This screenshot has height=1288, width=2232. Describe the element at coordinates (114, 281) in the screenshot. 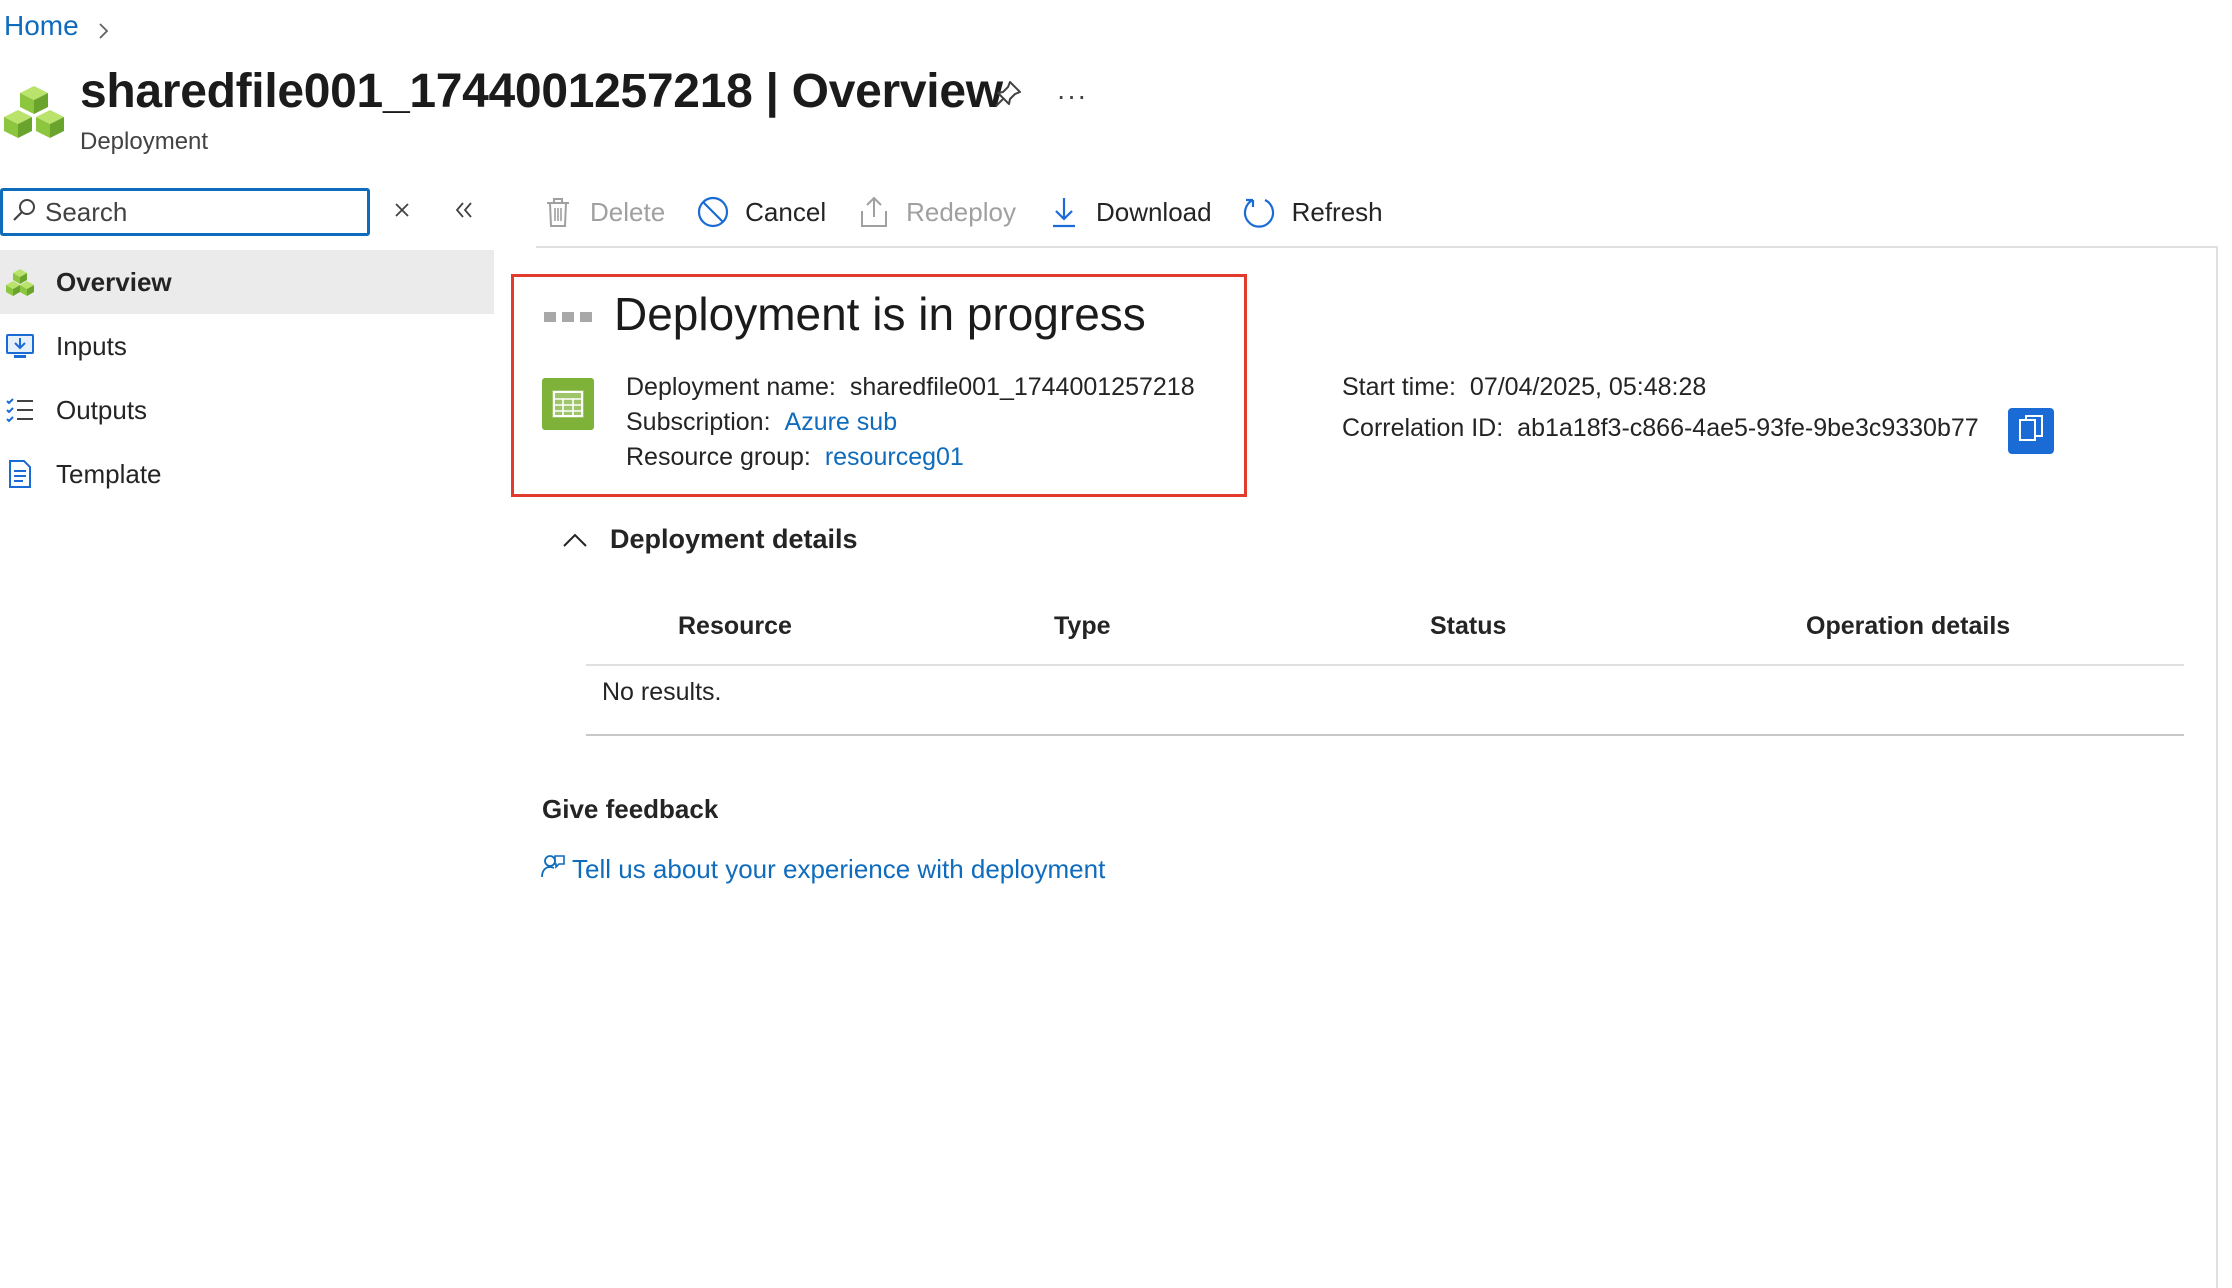

I see `sidebar-item-label: Overview` at that location.